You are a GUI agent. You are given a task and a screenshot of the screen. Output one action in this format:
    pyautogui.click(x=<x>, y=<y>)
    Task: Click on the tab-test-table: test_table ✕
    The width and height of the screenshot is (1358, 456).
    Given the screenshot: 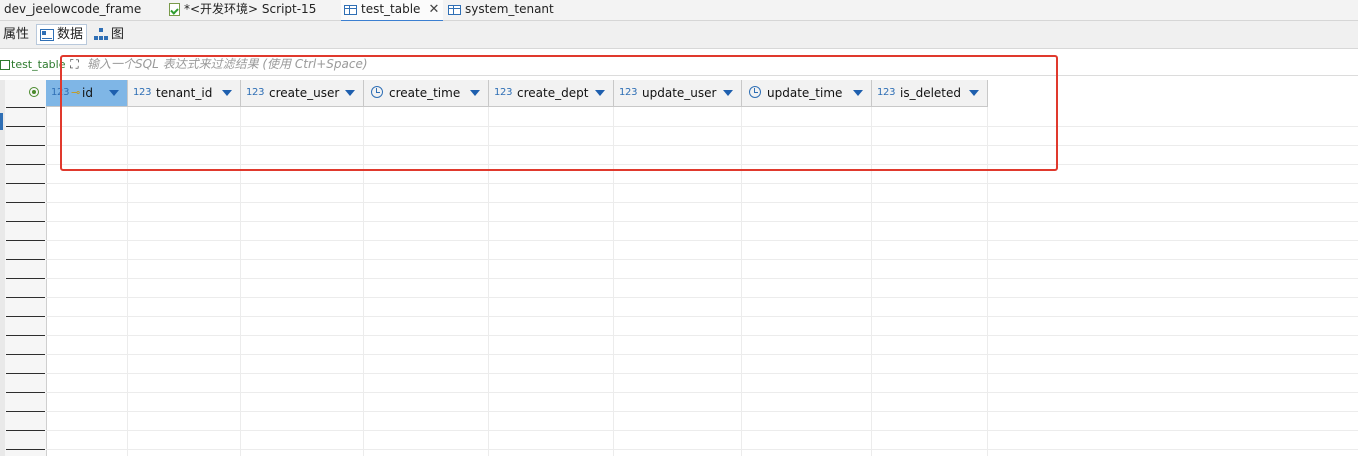 What is the action you would take?
    pyautogui.click(x=392, y=11)
    